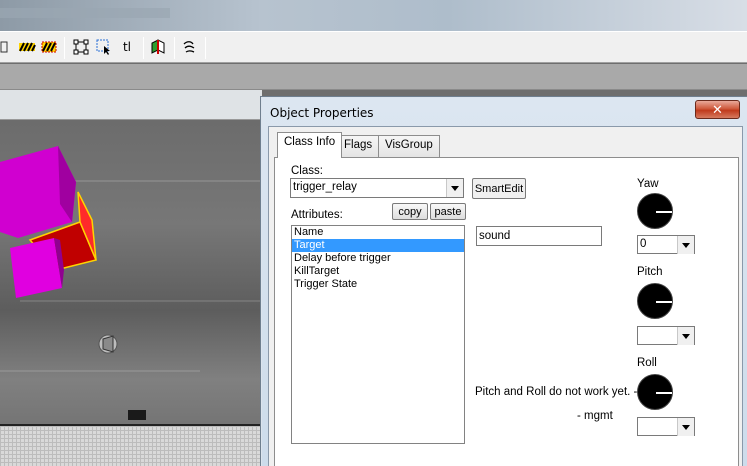 The height and width of the screenshot is (466, 747). What do you see at coordinates (322, 113) in the screenshot?
I see `dialog-title: Object Properties` at bounding box center [322, 113].